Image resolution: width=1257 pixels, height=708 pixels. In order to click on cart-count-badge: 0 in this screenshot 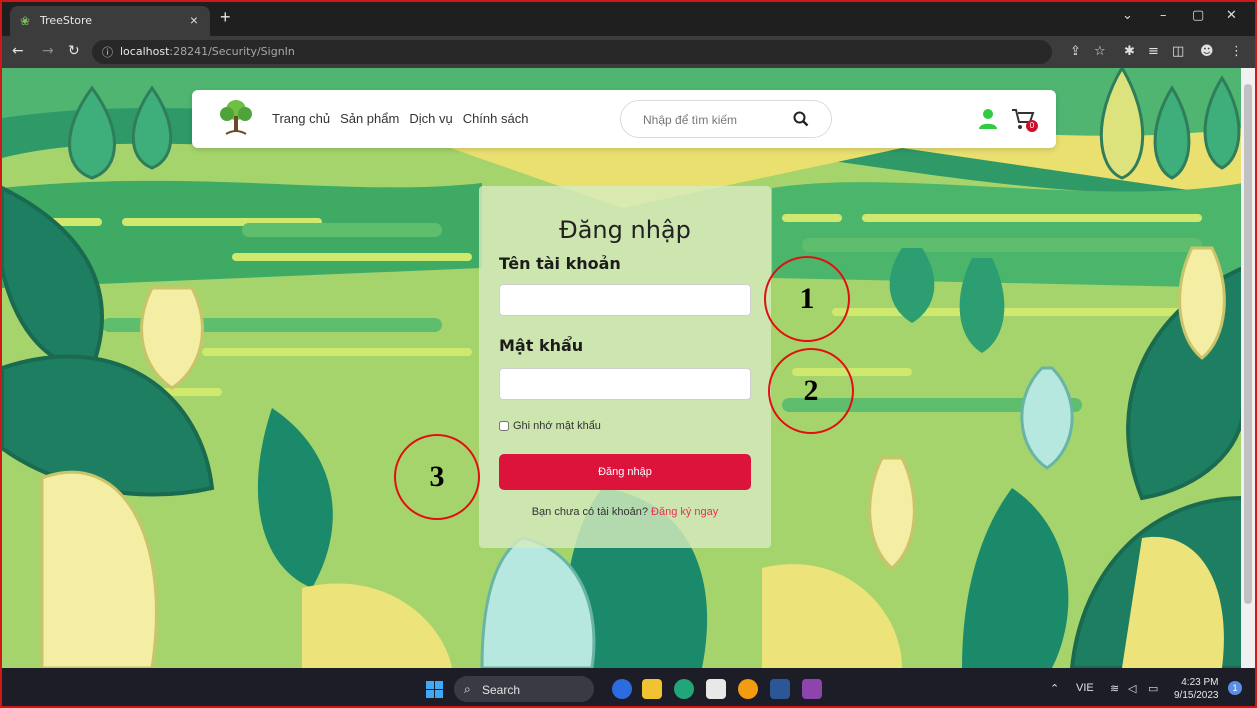, I will do `click(1032, 126)`.